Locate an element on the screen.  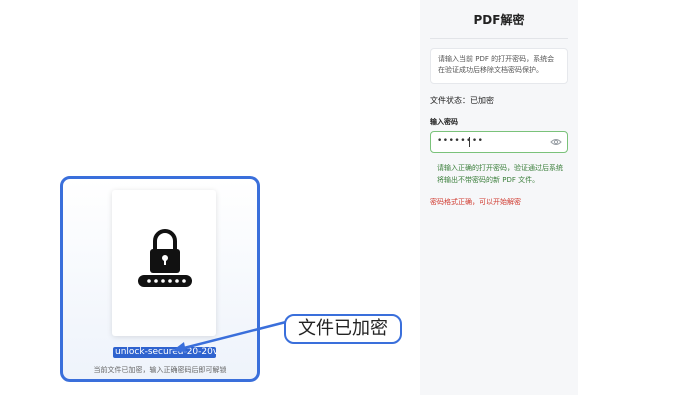
password-value: •••••••• is located at coordinates (460, 141).